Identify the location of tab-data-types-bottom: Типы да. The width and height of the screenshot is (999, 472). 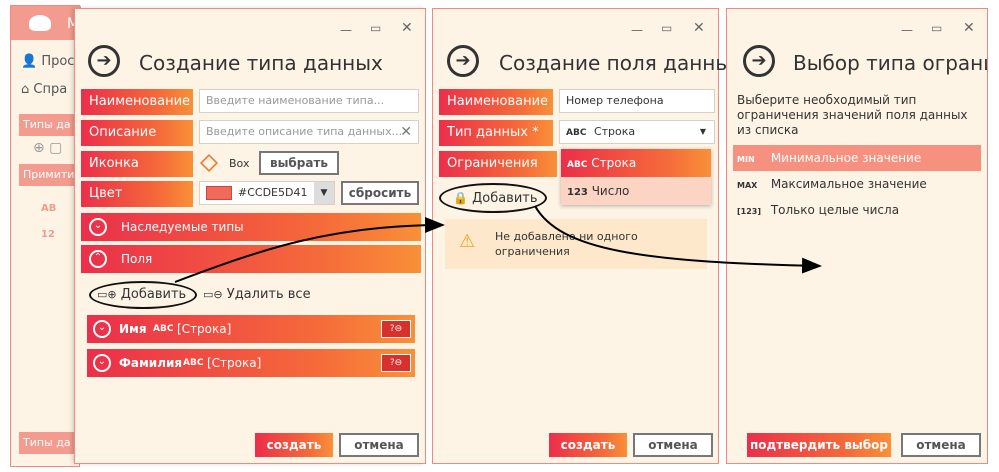
(50, 443).